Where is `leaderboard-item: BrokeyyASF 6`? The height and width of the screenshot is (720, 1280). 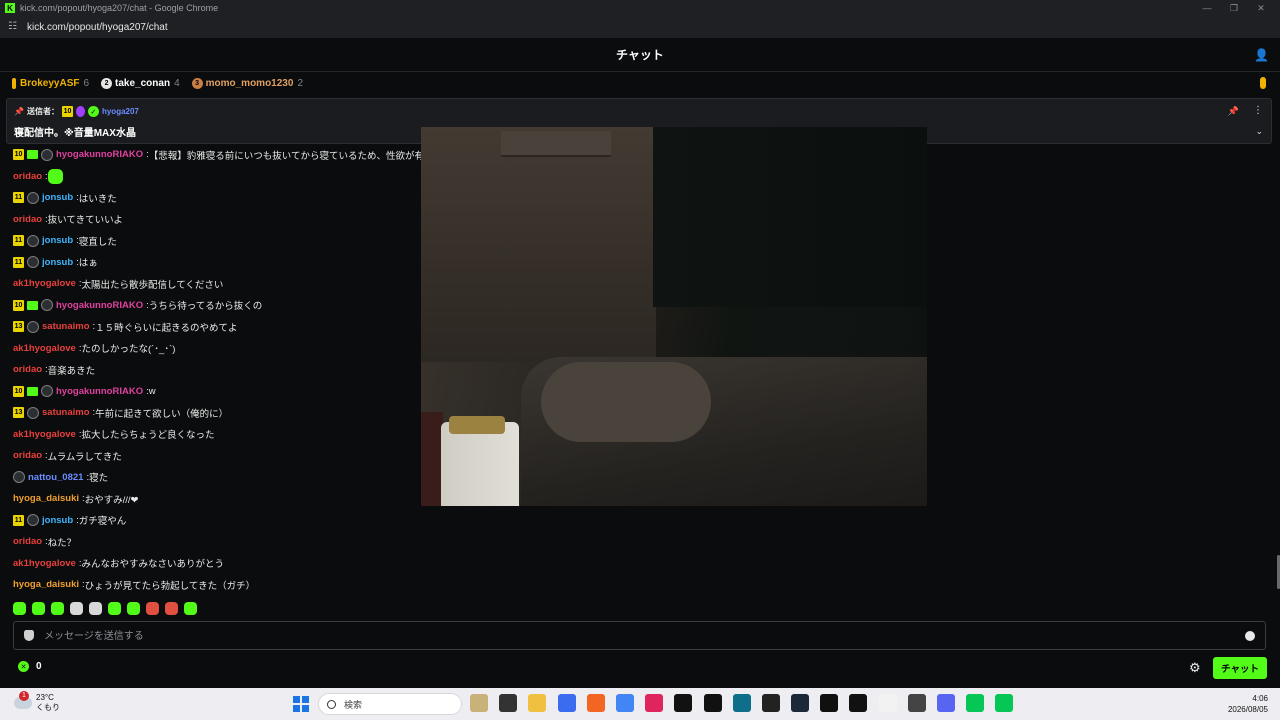
leaderboard-item: BrokeyyASF 6 is located at coordinates (50, 83).